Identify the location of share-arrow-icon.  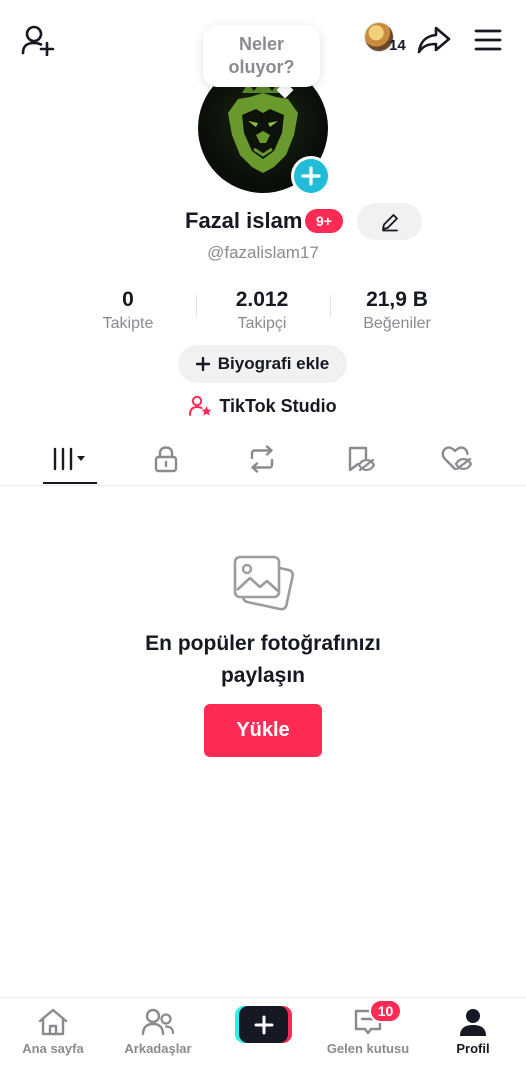
(434, 40).